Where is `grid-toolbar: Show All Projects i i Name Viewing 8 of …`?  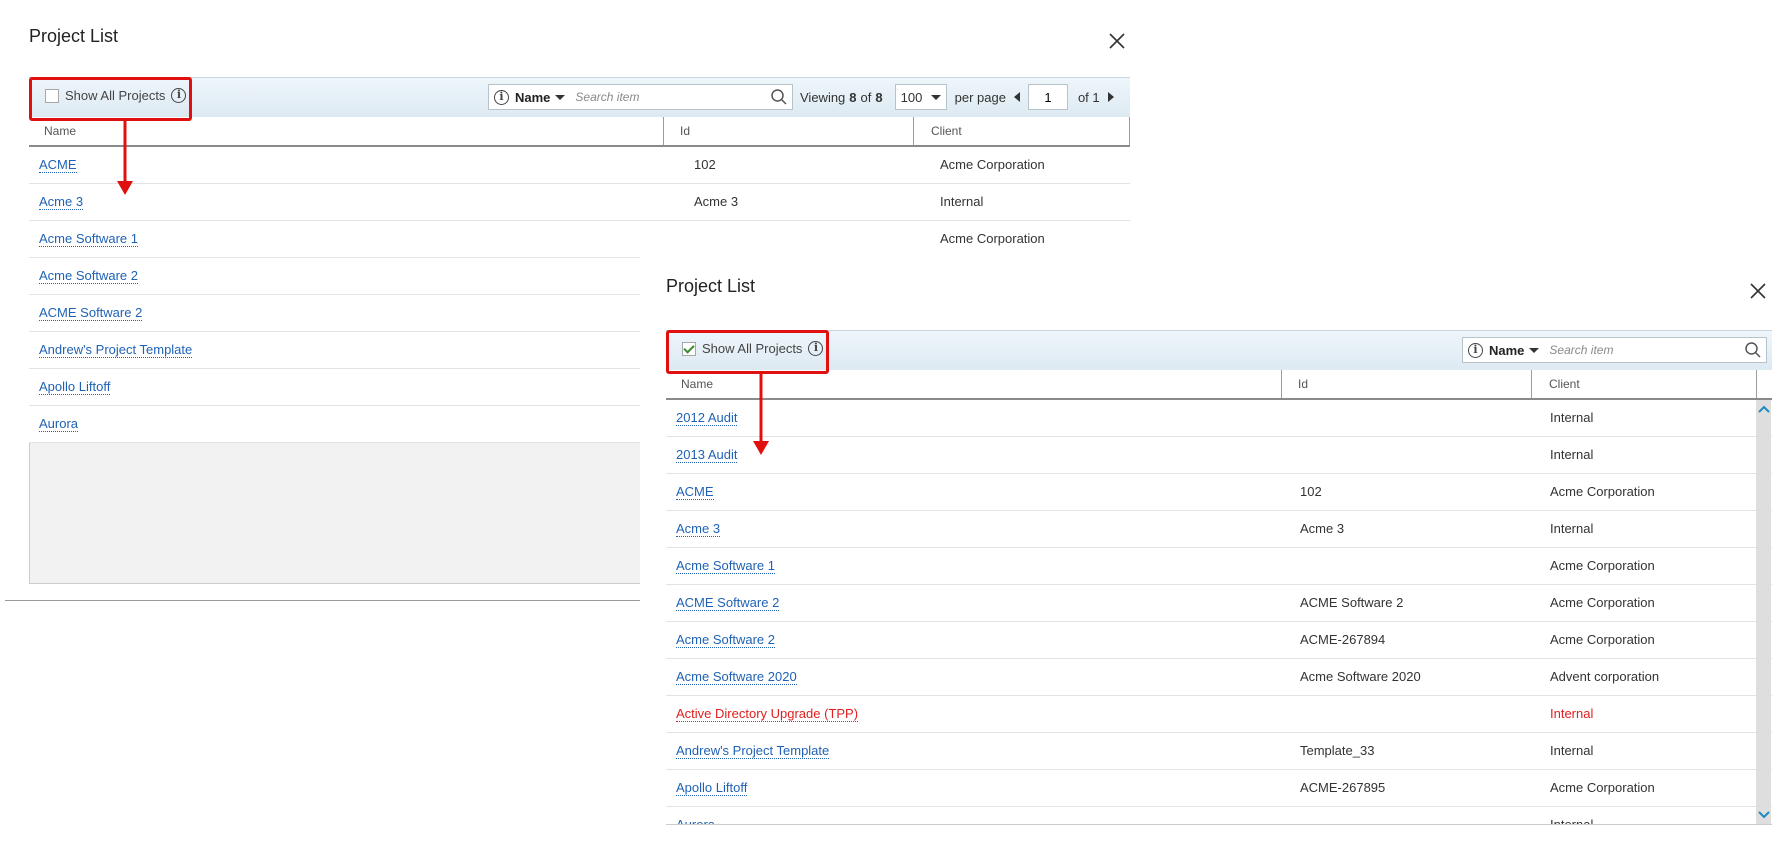 grid-toolbar: Show All Projects i i Name Viewing 8 of … is located at coordinates (579, 97).